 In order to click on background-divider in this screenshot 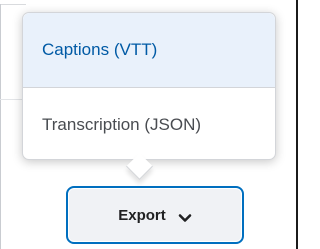, I will do `click(13, 4)`.